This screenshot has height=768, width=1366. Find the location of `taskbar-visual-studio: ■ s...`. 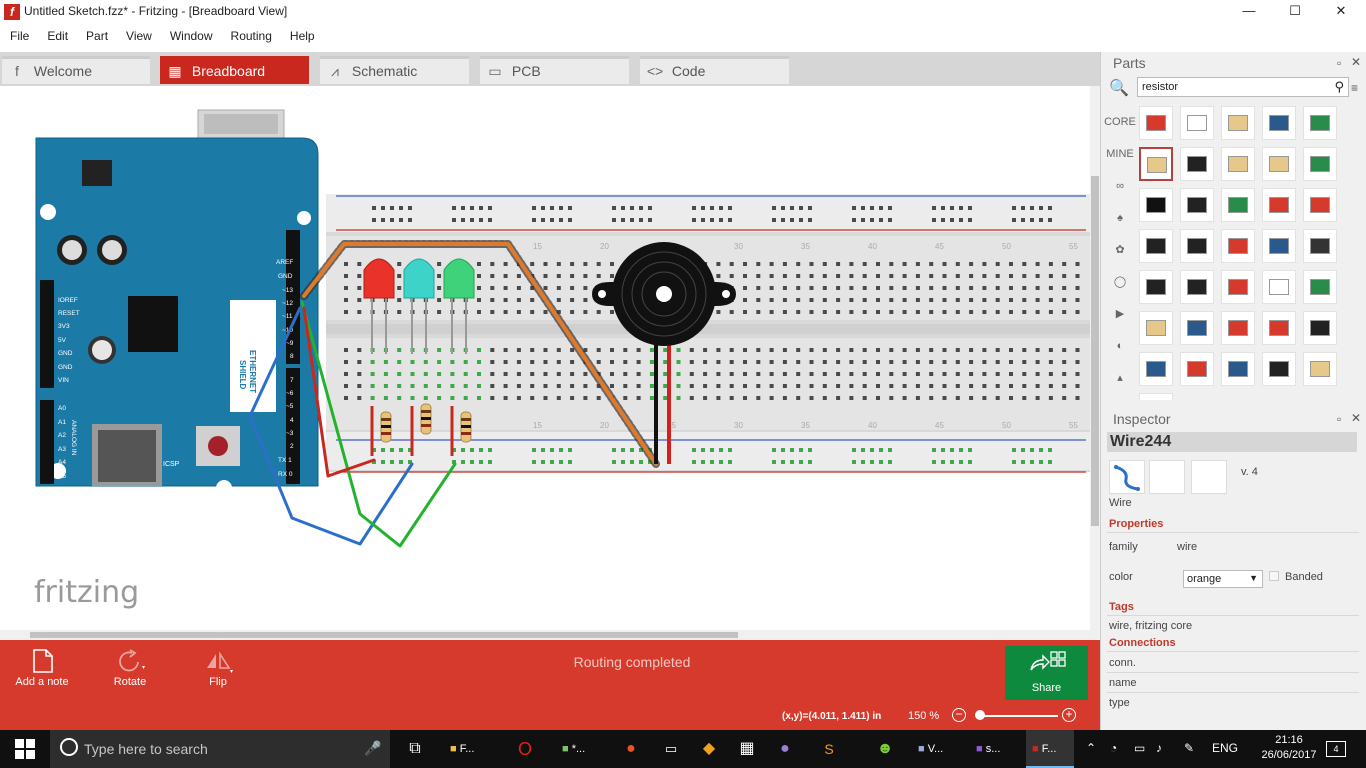

taskbar-visual-studio: ■ s... is located at coordinates (996, 749).